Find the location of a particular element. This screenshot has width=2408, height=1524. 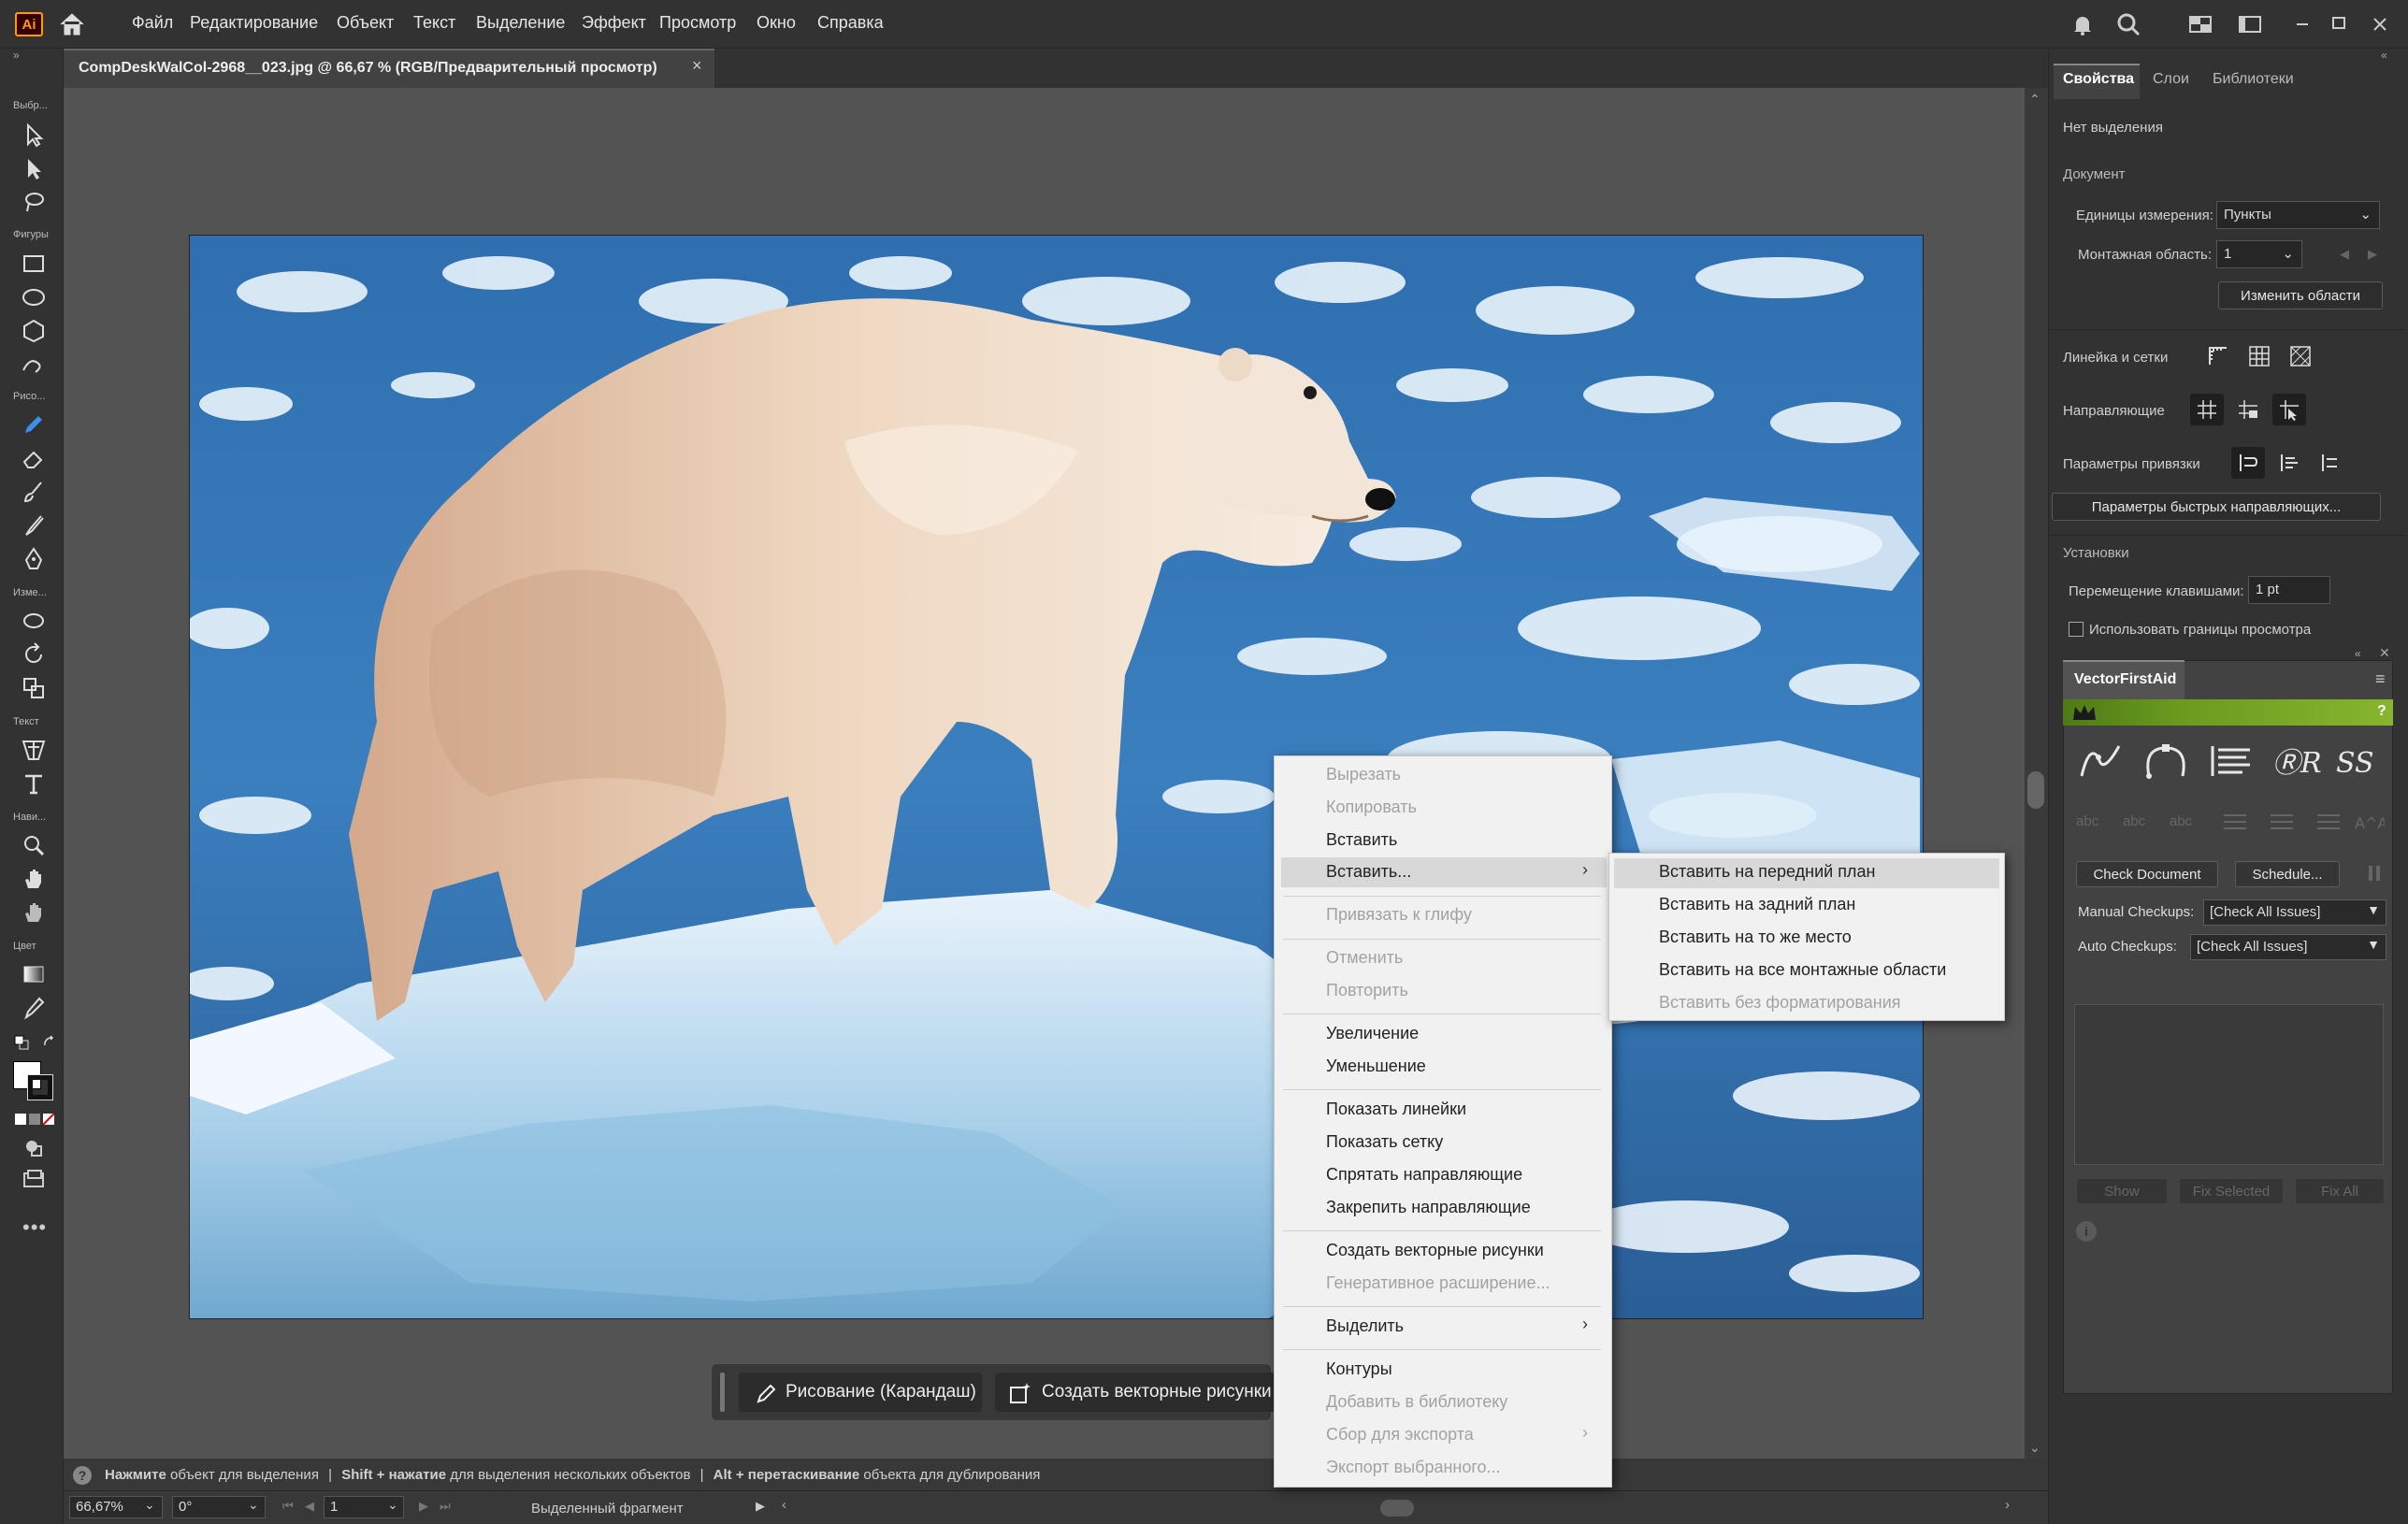

create-vectors-button: Создать векторные рисунки is located at coordinates (1135, 1392).